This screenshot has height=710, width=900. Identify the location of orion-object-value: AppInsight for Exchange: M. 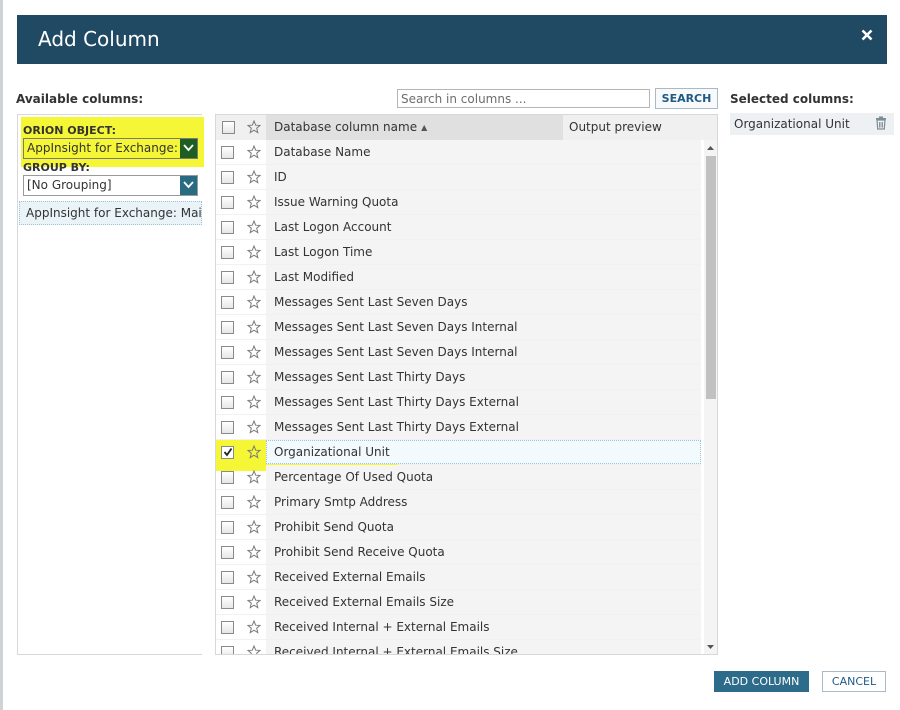
(110, 148).